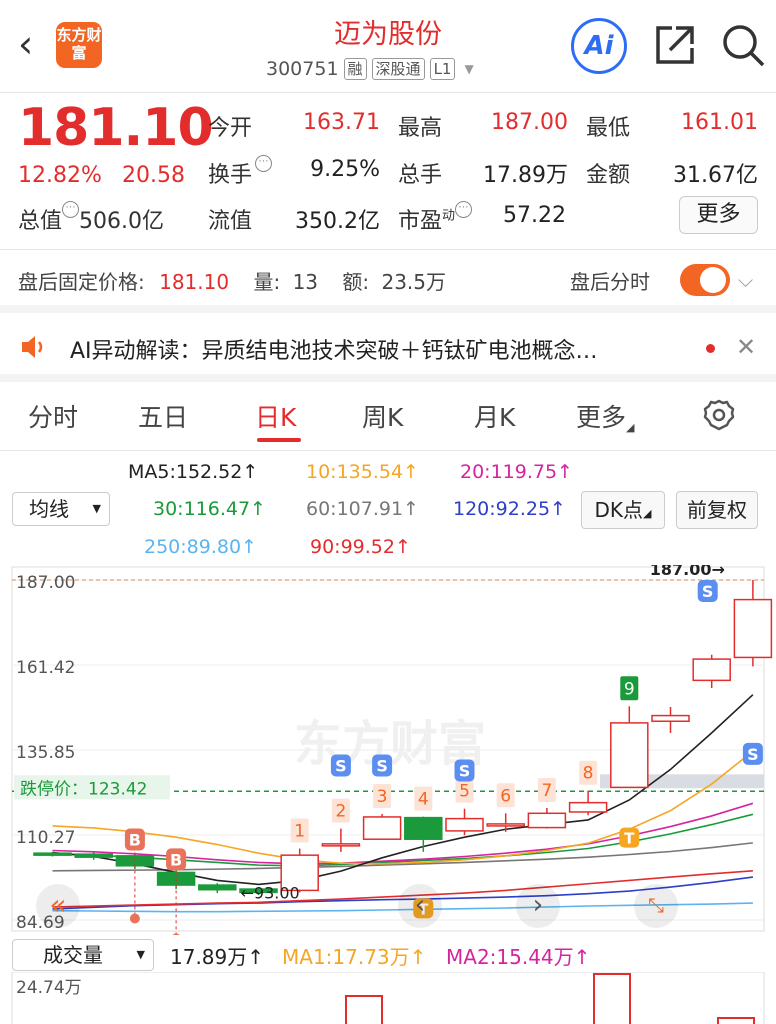  Describe the element at coordinates (240, 172) in the screenshot. I see `turnover-label: 换手⋯` at that location.